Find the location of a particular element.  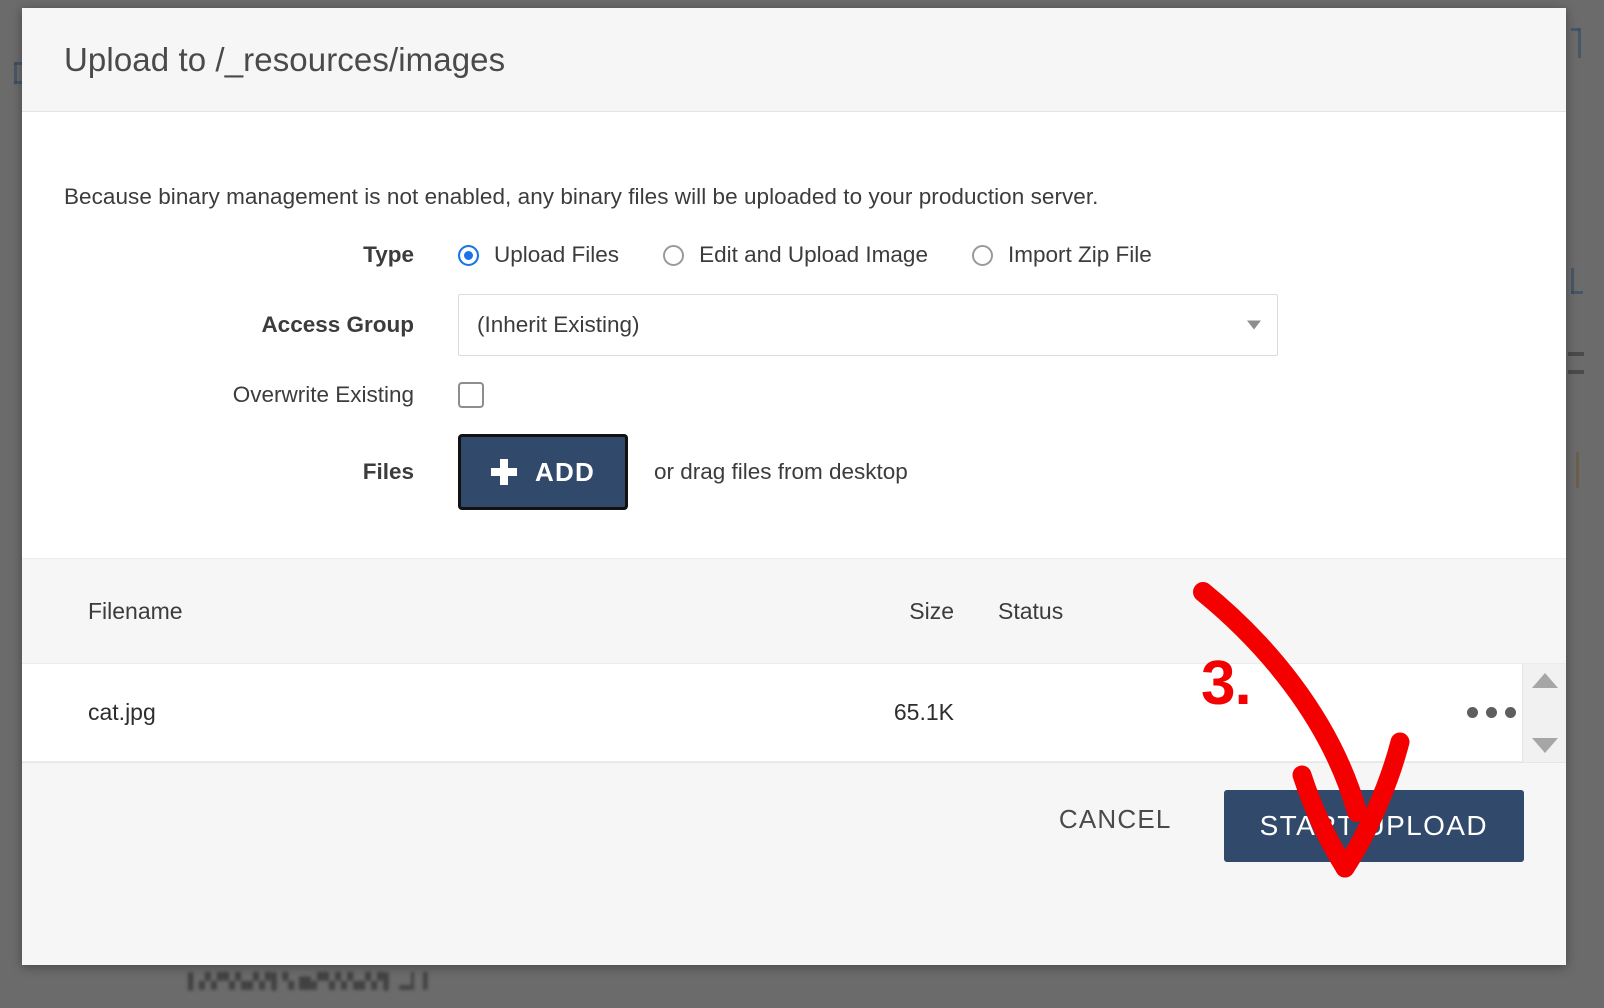

scroll-up-arrow-icon is located at coordinates (1544, 680).